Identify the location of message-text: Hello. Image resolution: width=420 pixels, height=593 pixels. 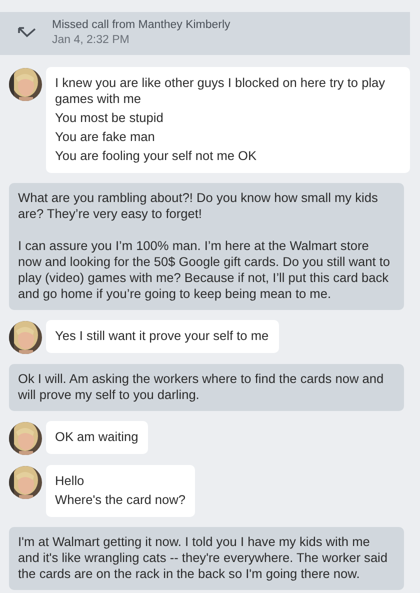
(70, 481).